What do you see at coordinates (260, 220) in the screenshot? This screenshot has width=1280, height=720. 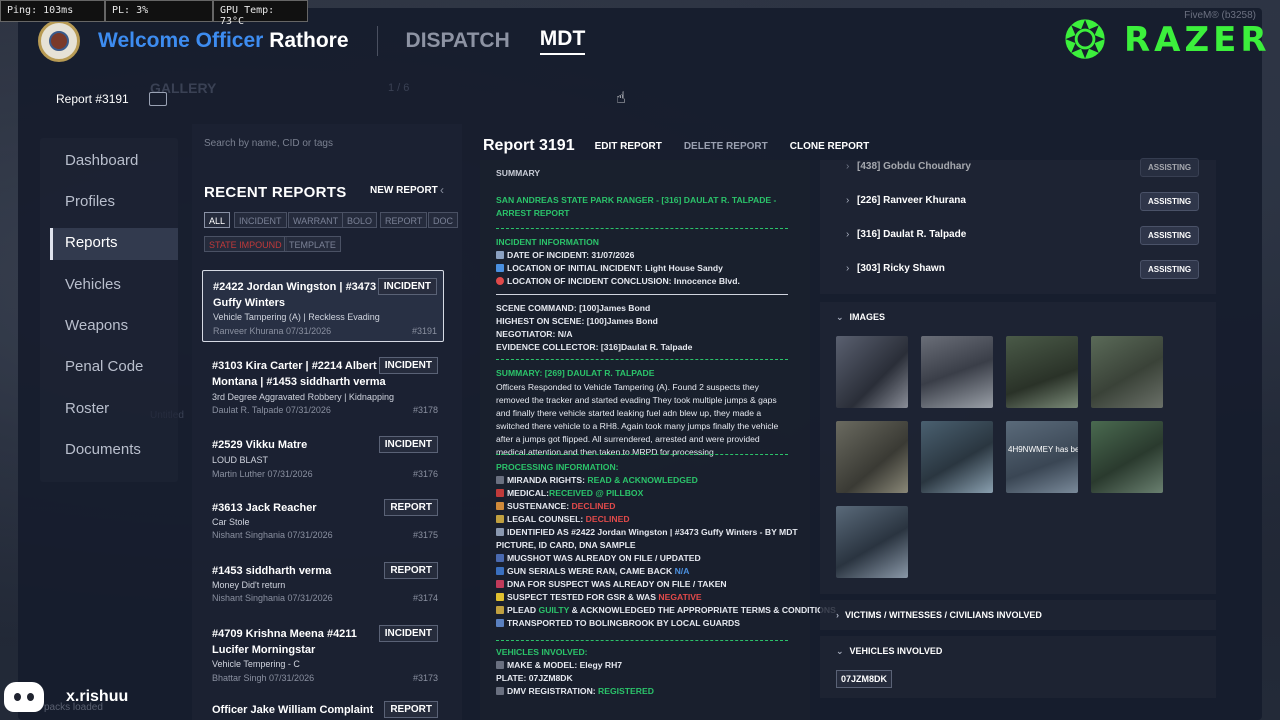 I see `filter-incident: INCIDENT` at bounding box center [260, 220].